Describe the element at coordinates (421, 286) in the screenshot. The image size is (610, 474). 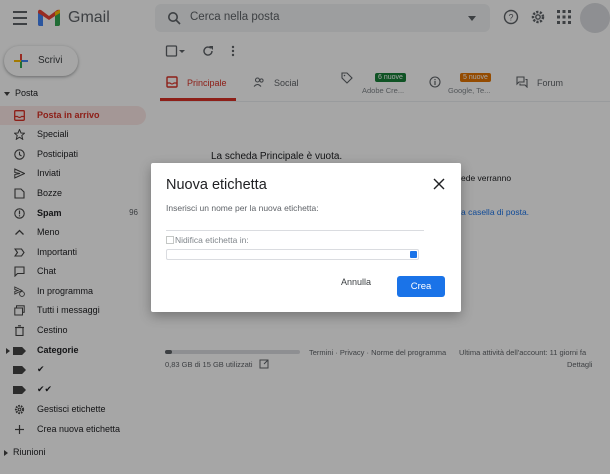
I see `create-button: Crea` at that location.